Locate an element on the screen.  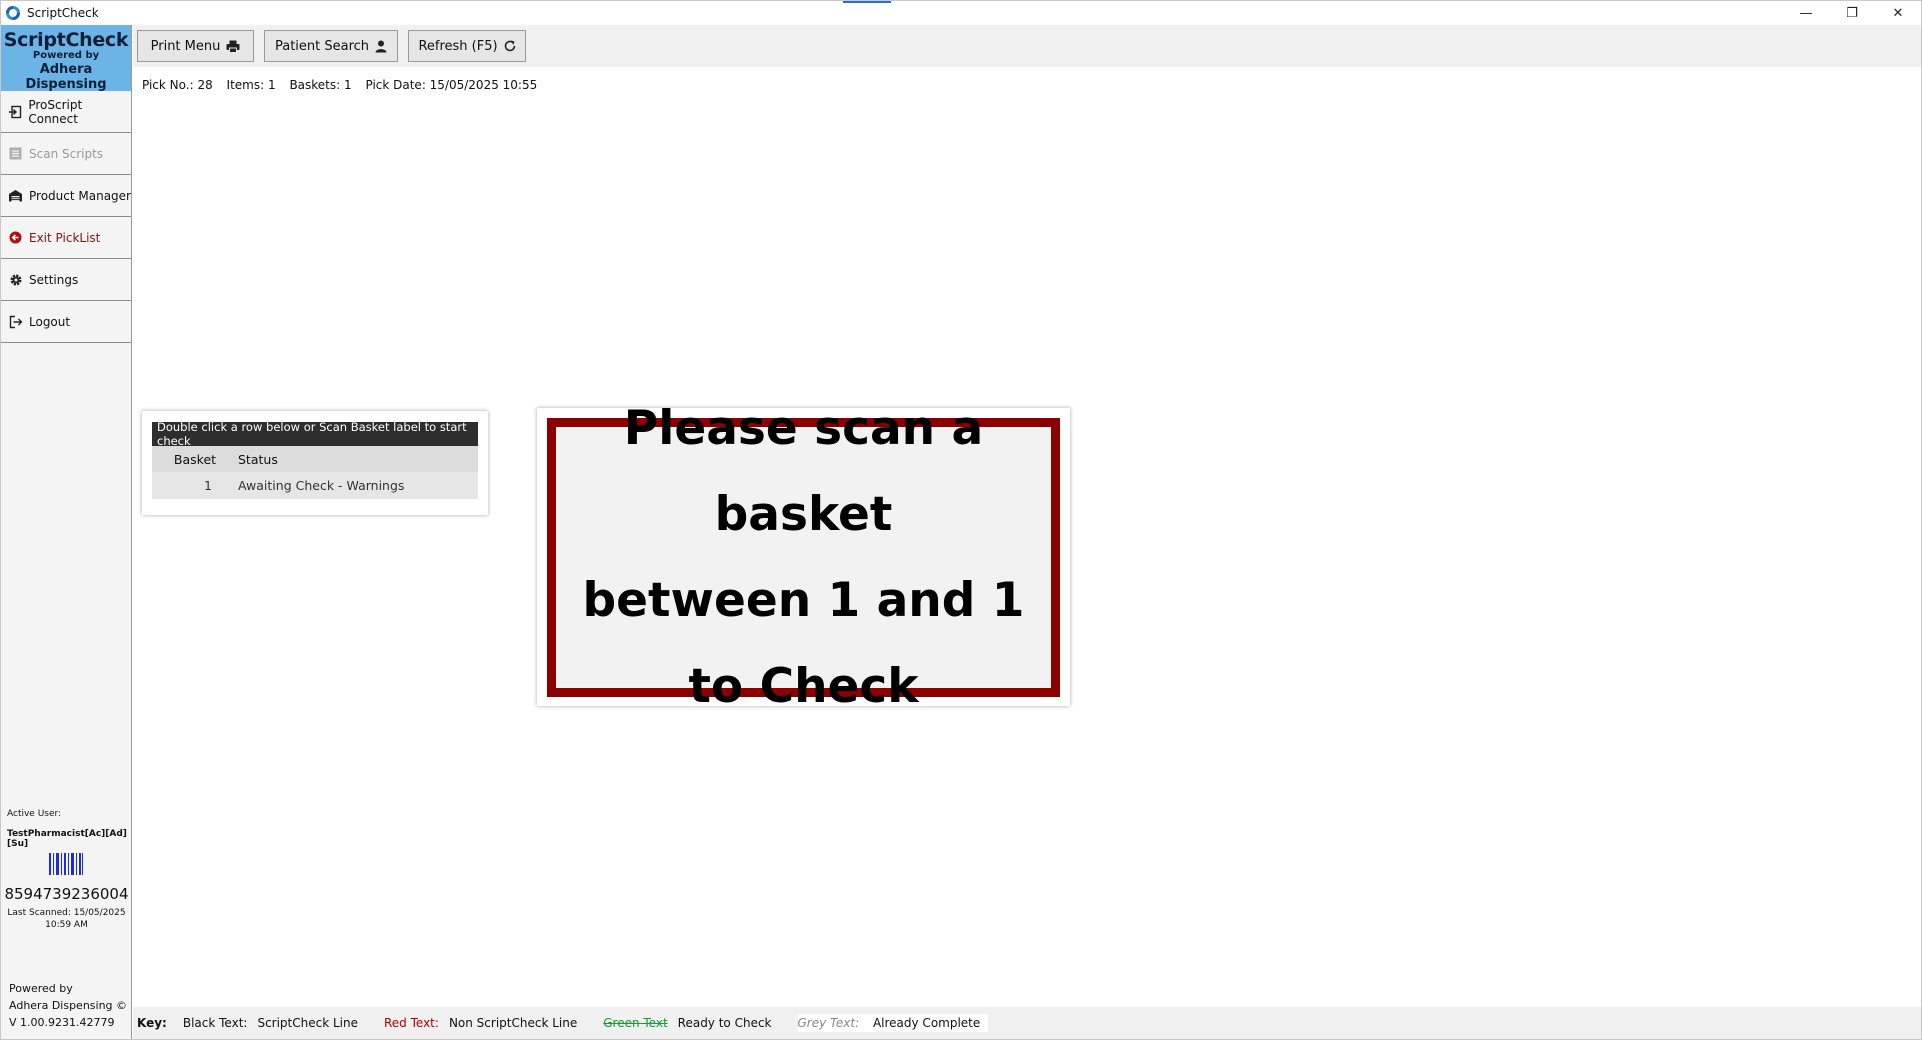
key-black-desc: ScriptCheck Line is located at coordinates (307, 1023).